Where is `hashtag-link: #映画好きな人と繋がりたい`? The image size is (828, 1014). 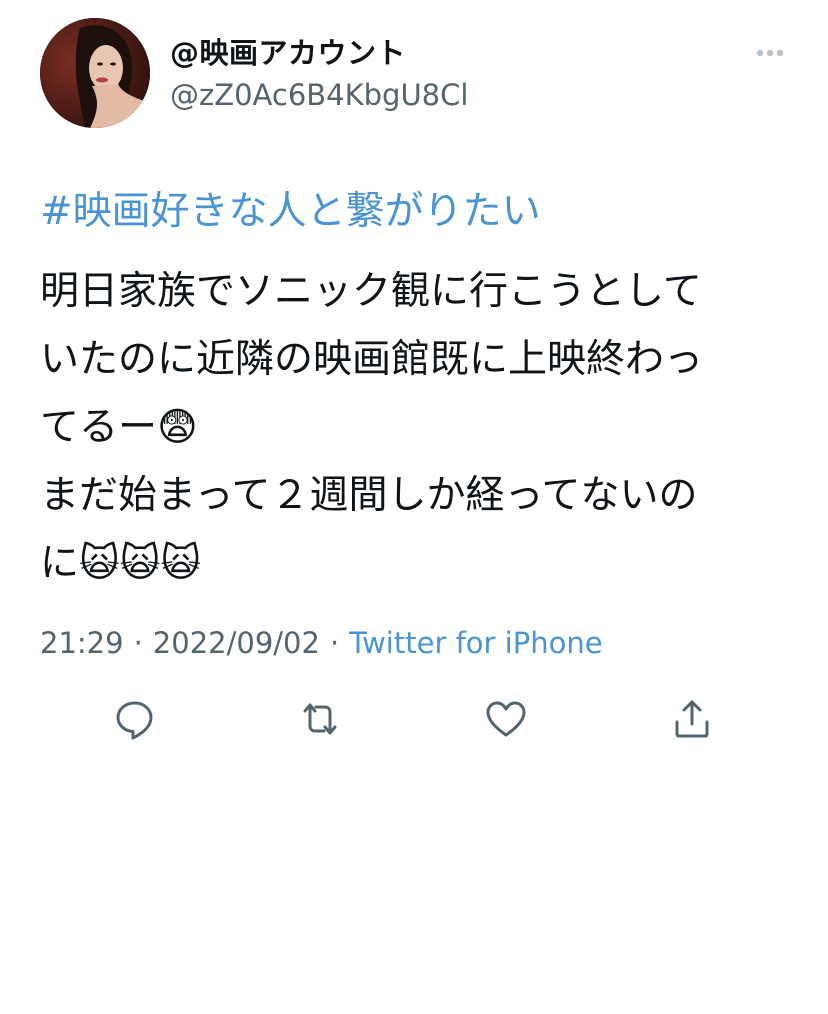 hashtag-link: #映画好きな人と繋がりたい is located at coordinates (290, 208).